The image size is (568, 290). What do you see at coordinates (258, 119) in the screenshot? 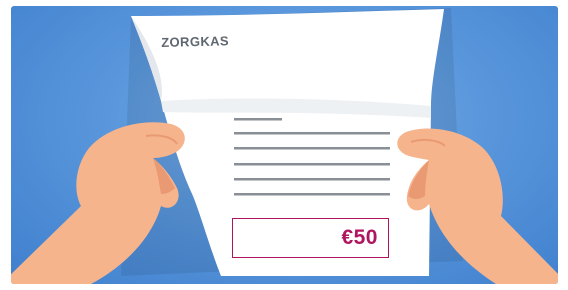
I see `text-line-short` at bounding box center [258, 119].